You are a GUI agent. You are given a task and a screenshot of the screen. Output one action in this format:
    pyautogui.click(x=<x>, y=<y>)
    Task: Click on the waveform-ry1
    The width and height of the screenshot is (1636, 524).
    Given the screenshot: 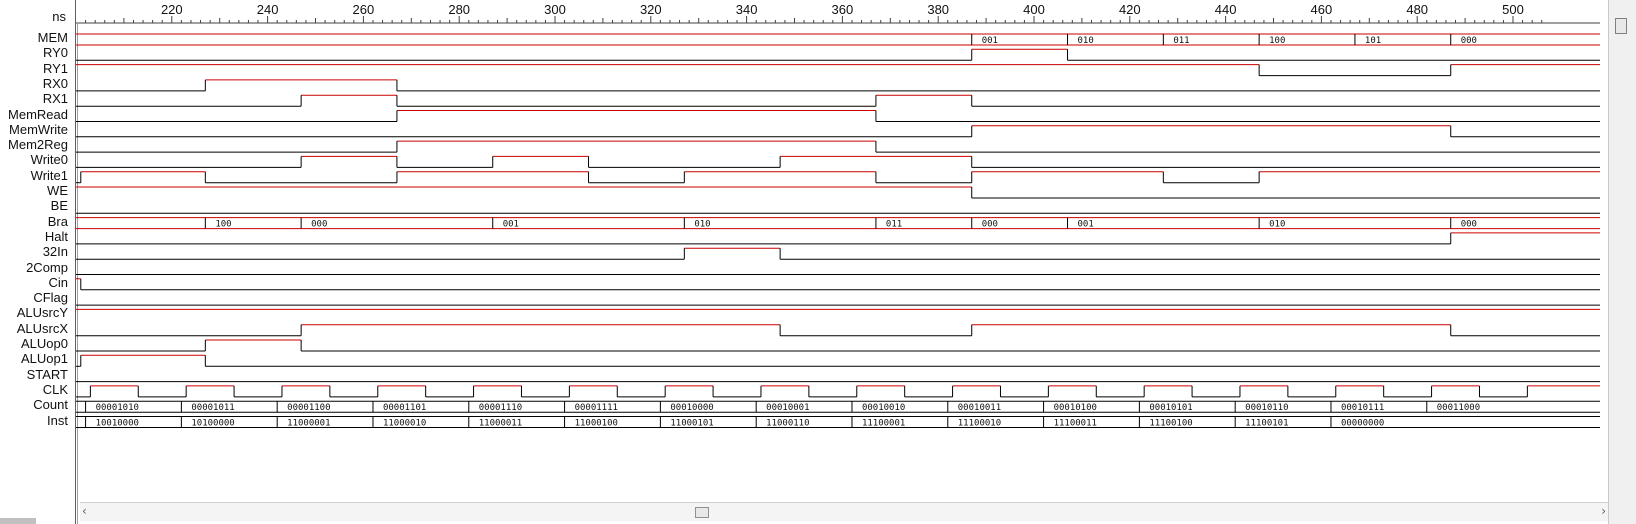 What is the action you would take?
    pyautogui.click(x=838, y=70)
    